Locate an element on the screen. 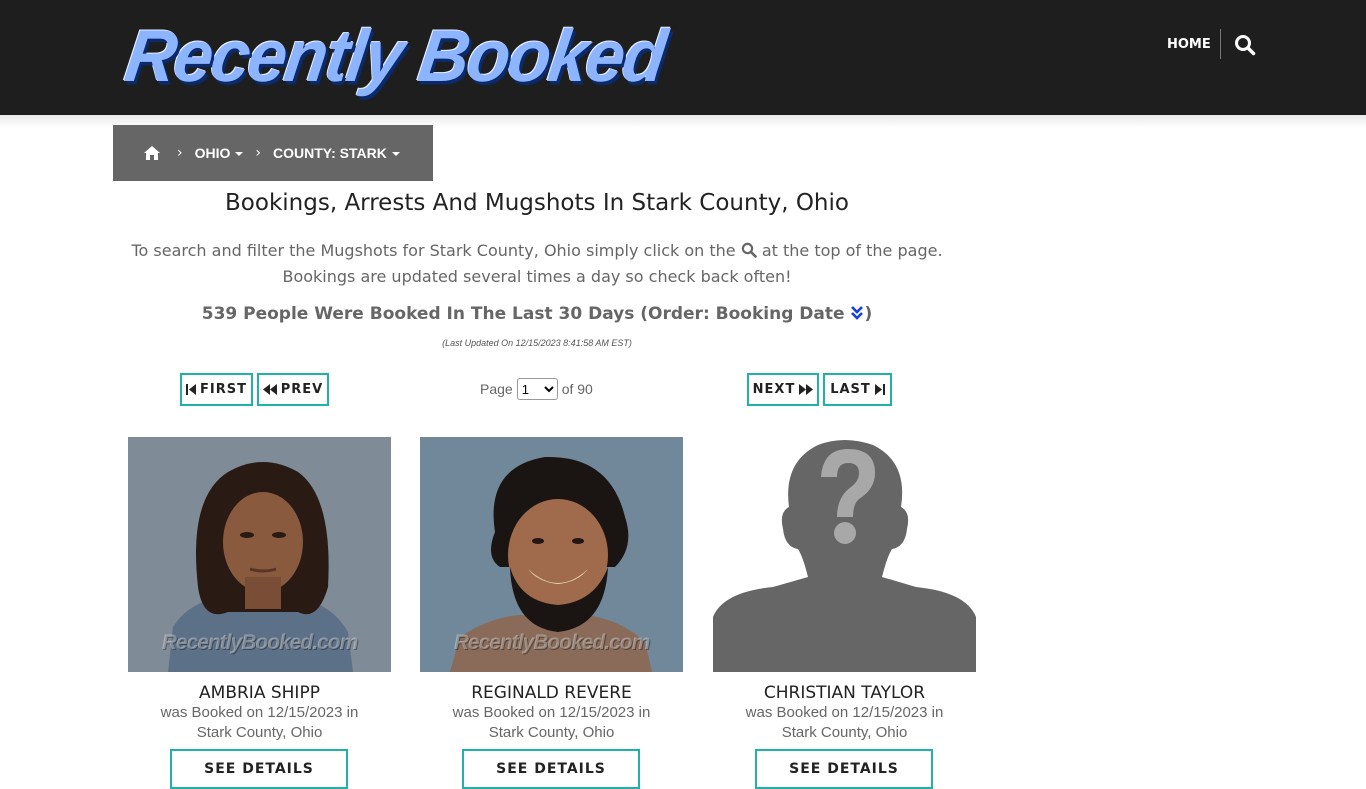  last-page-button: LAST is located at coordinates (857, 389).